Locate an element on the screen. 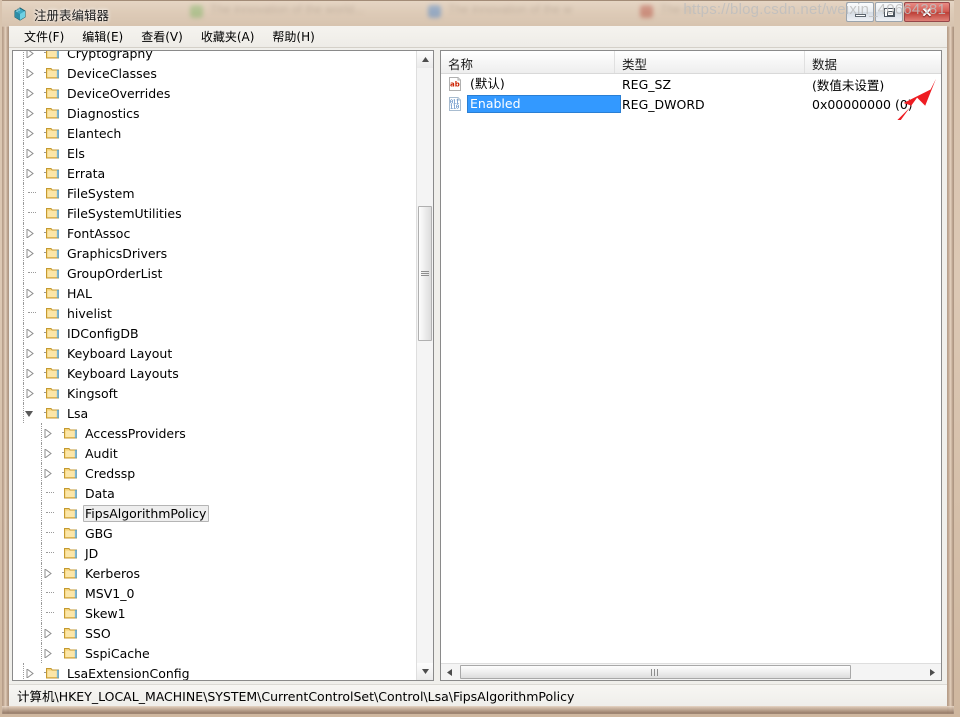  tree-item-label: FileSystemUtilities is located at coordinates (124, 213).